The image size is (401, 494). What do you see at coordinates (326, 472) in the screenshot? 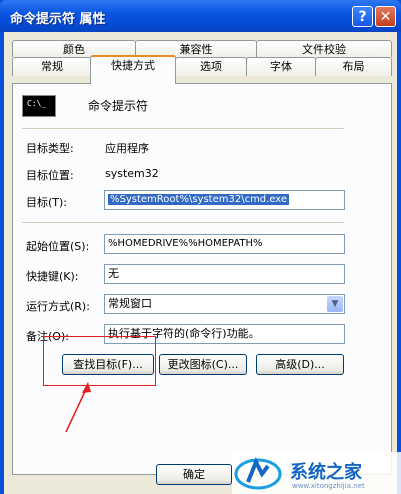
I see `watermark-text: 系统之家` at bounding box center [326, 472].